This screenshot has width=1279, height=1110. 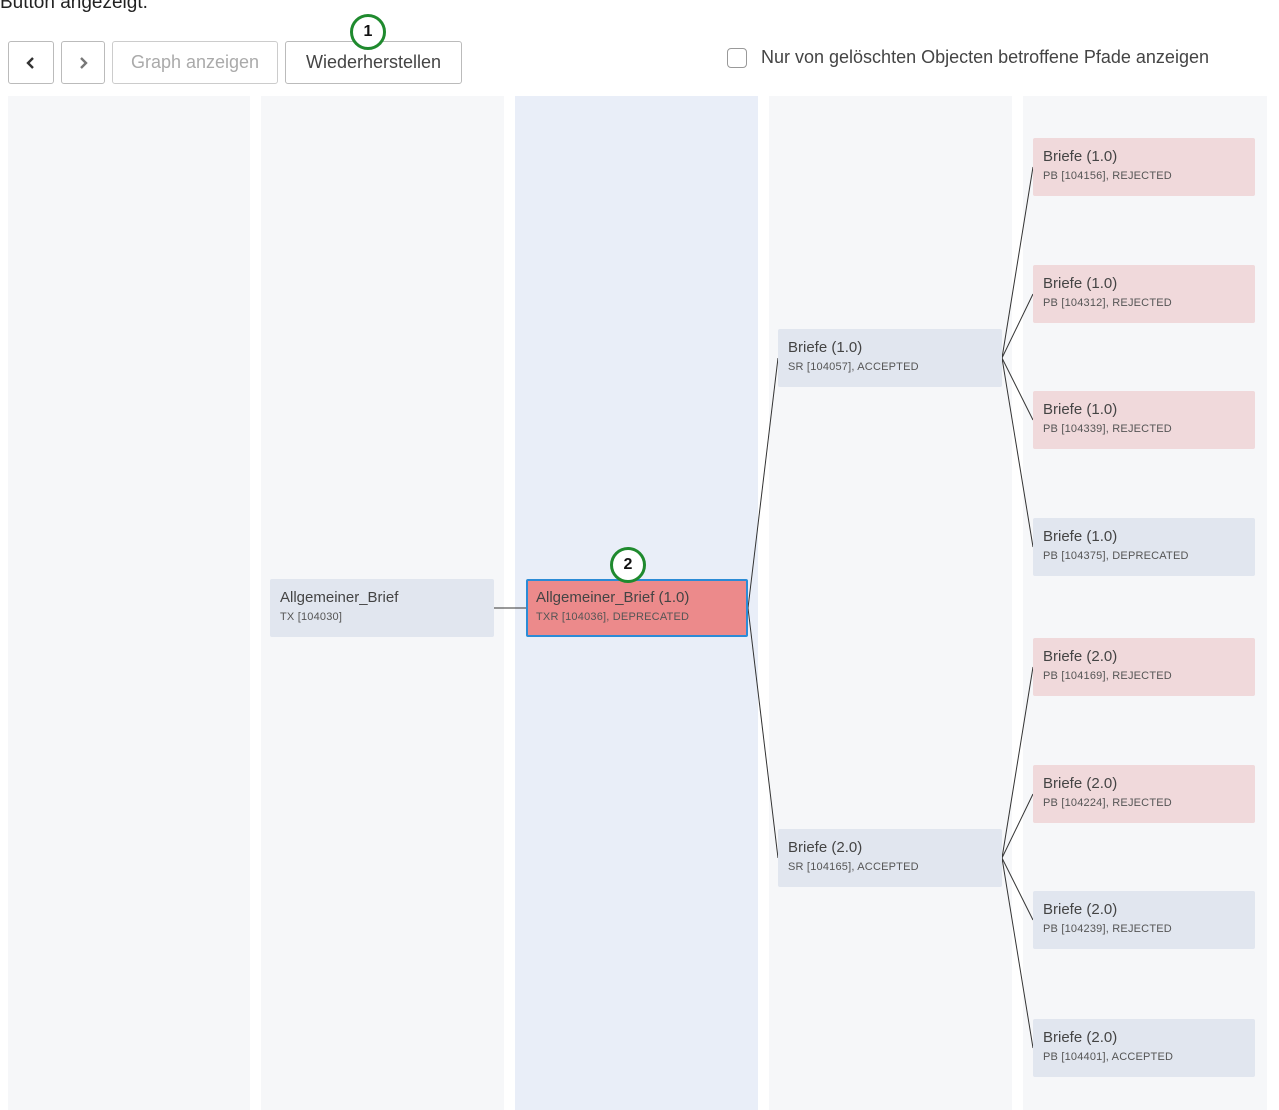 I want to click on callout-marker-1: 1, so click(x=368, y=32).